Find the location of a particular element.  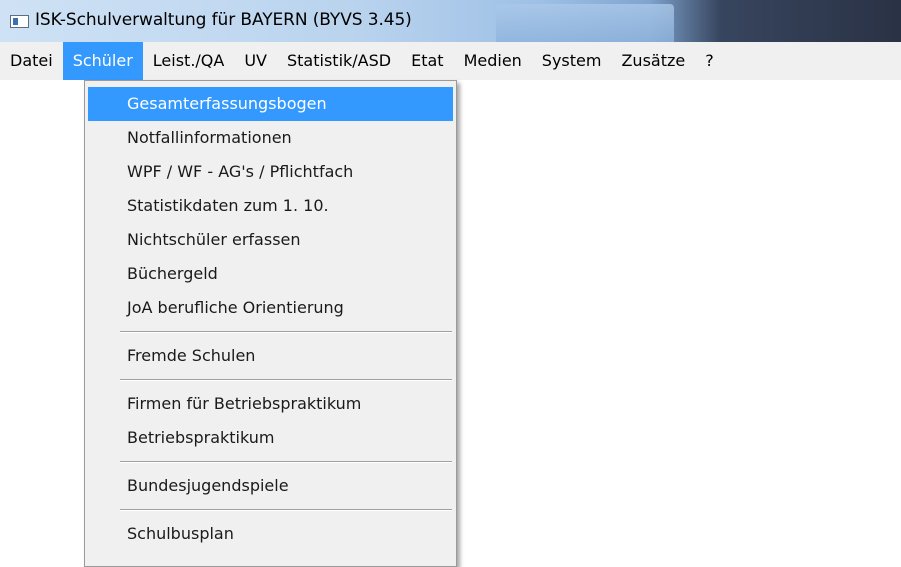

menu-schueler: Schüler is located at coordinates (102, 61).